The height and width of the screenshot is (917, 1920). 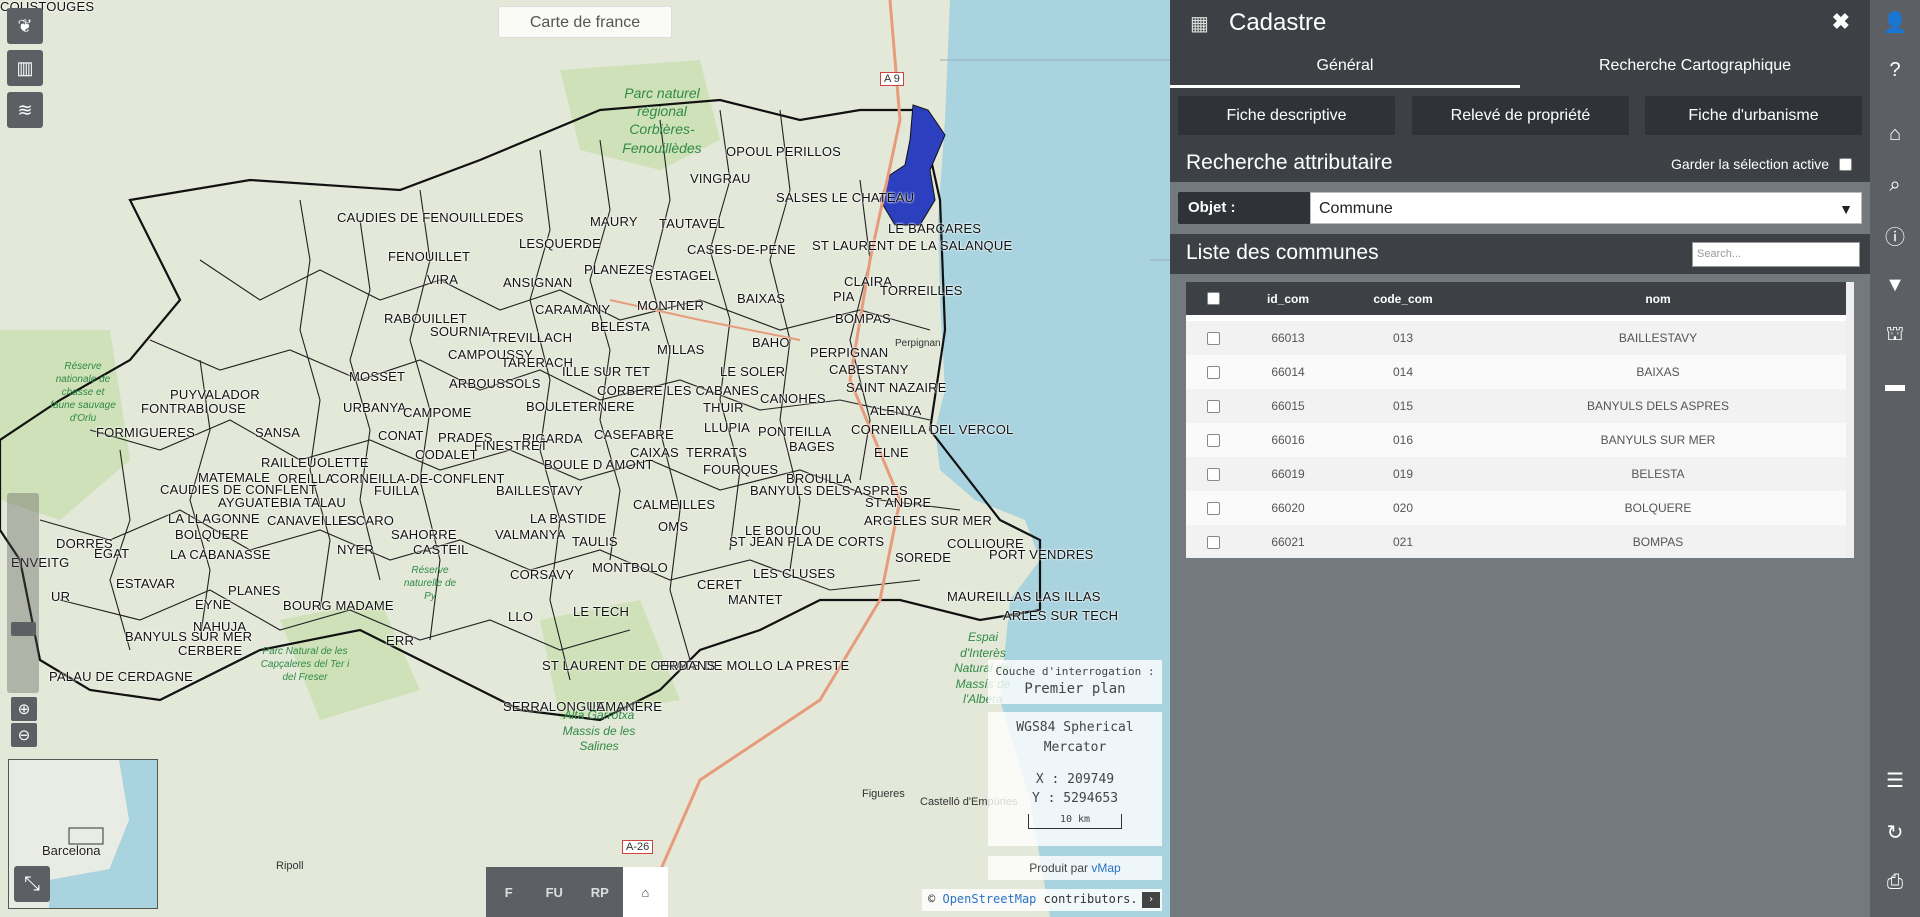 What do you see at coordinates (1761, 164) in the screenshot?
I see `keep-selection: Garder la sélection active` at bounding box center [1761, 164].